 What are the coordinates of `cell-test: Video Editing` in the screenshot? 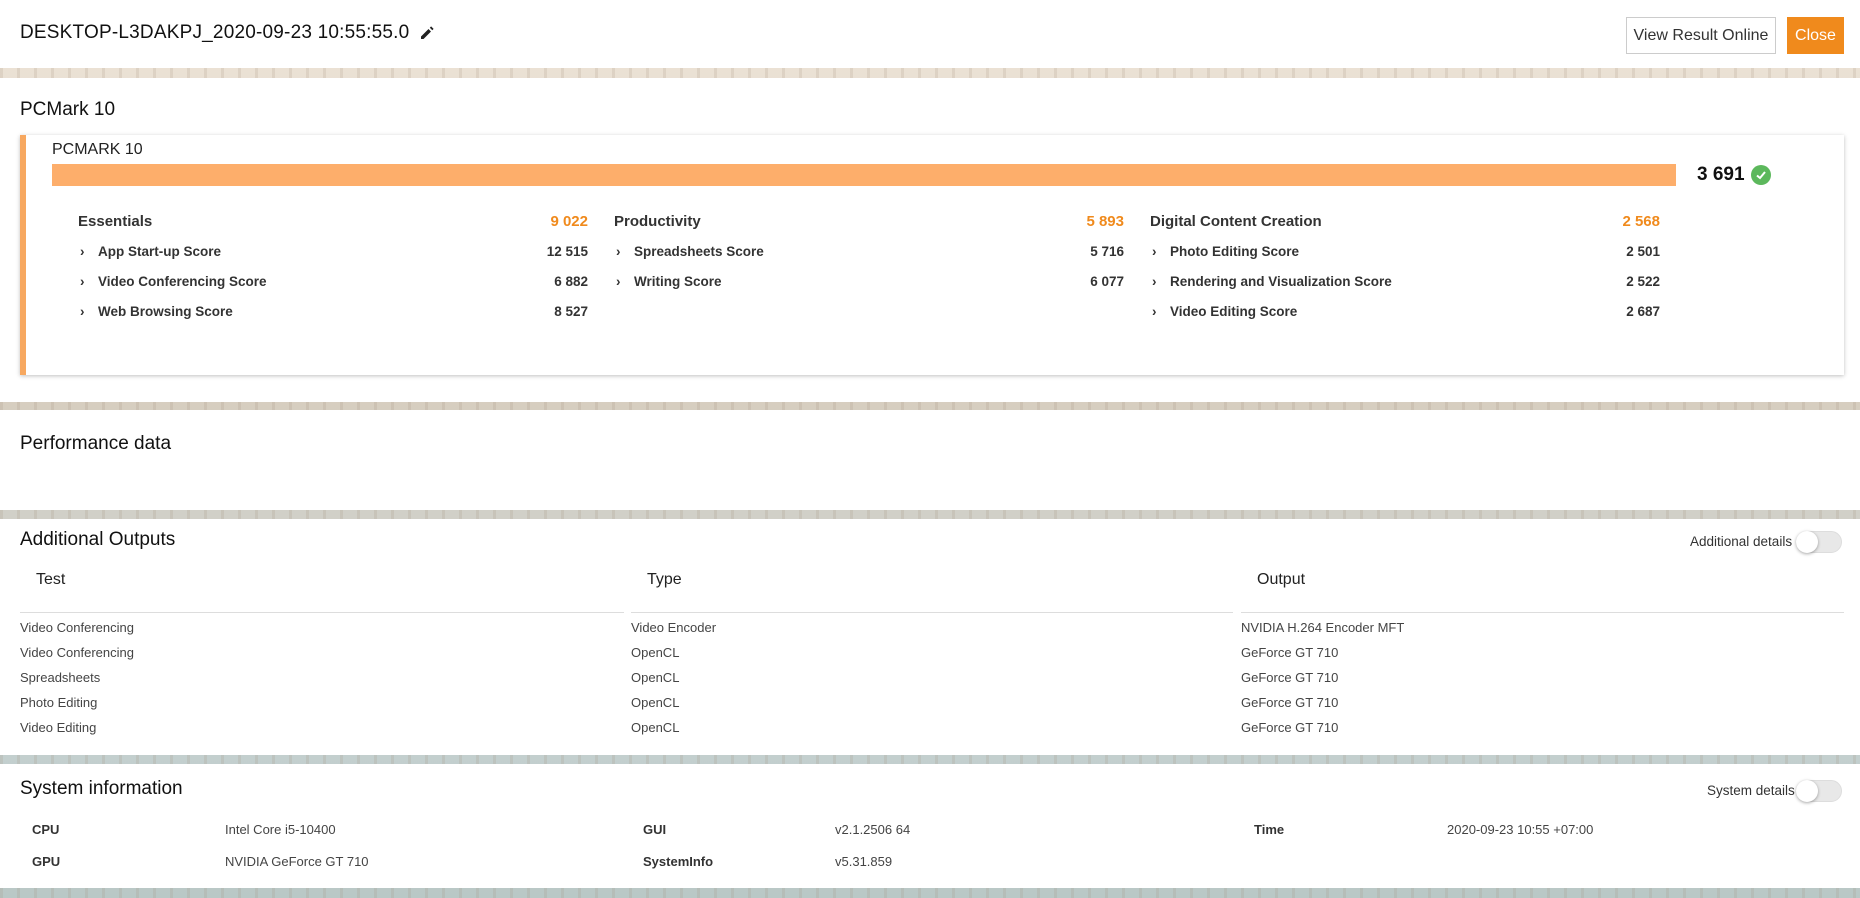 It's located at (58, 727).